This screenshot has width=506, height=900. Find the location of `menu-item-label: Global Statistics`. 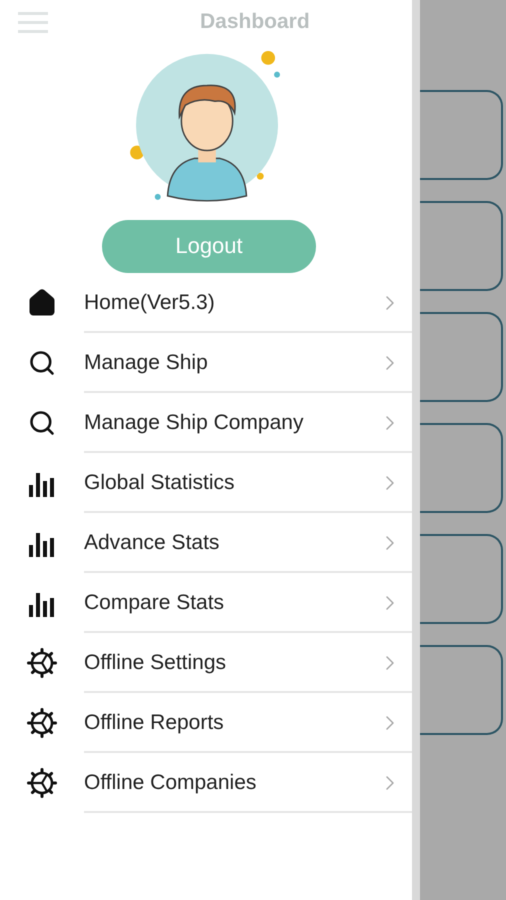

menu-item-label: Global Statistics is located at coordinates (160, 483).